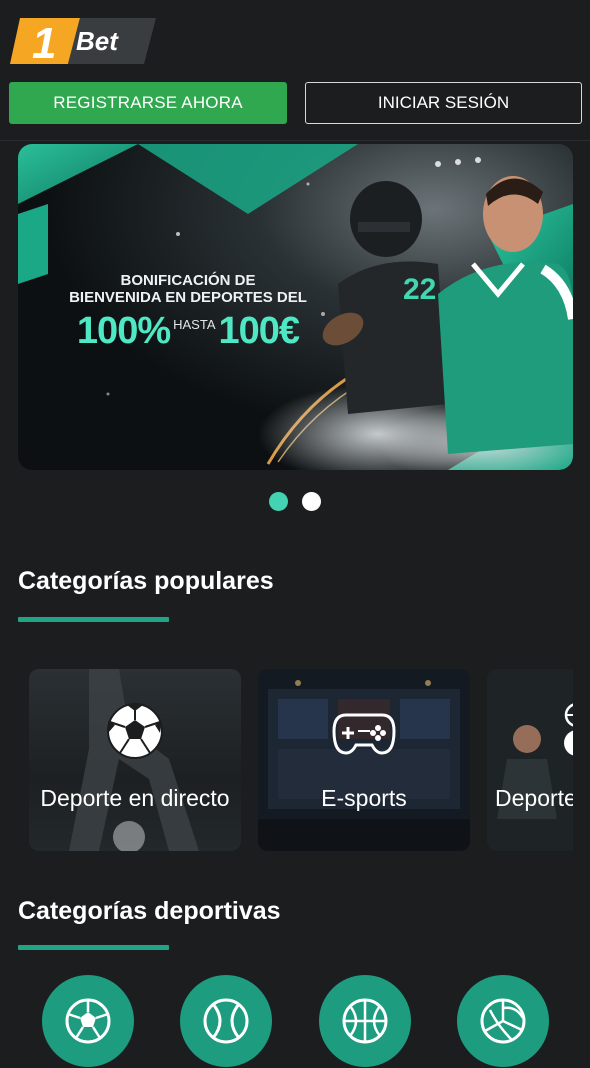 Image resolution: width=590 pixels, height=1068 pixels. I want to click on popular-categories-title: Categorías populares, so click(146, 581).